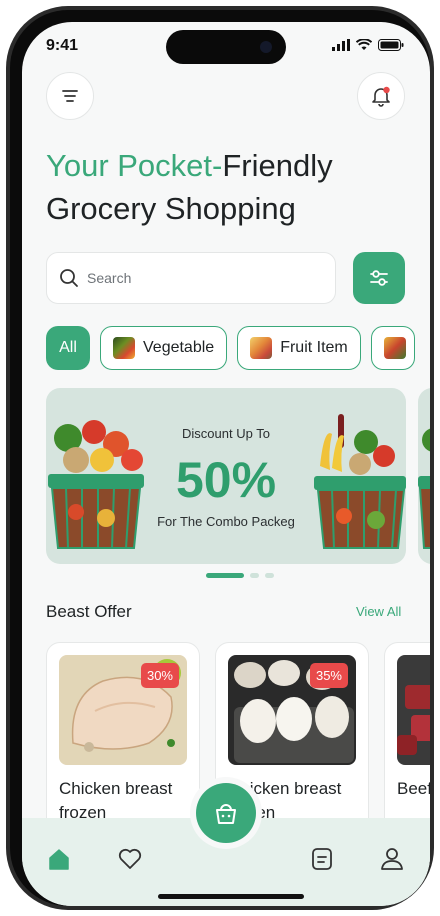 This screenshot has width=440, height=916. I want to click on category-fruit-item: Fruit Item, so click(299, 348).